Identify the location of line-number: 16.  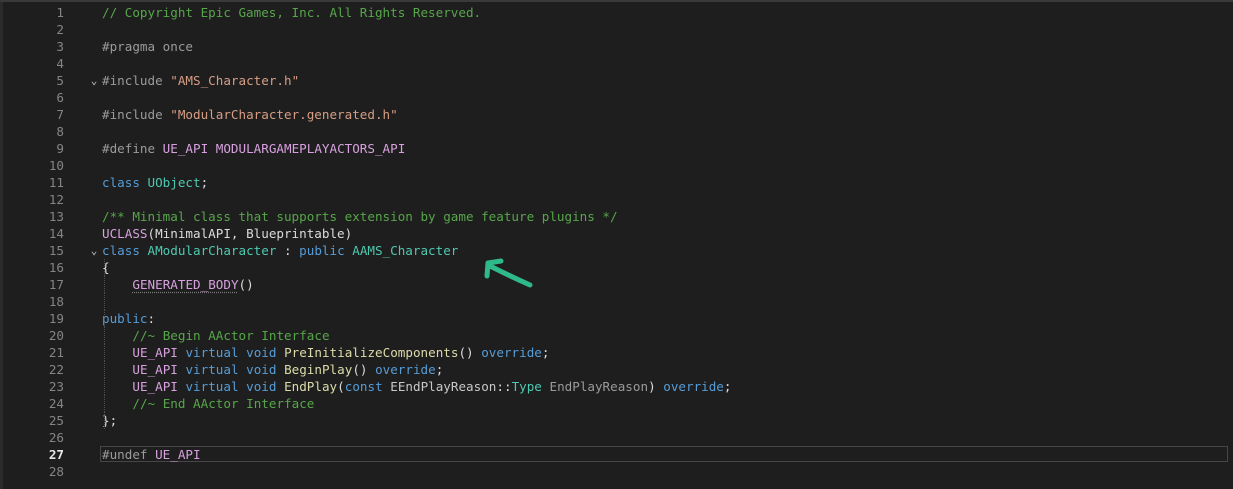
(56, 267).